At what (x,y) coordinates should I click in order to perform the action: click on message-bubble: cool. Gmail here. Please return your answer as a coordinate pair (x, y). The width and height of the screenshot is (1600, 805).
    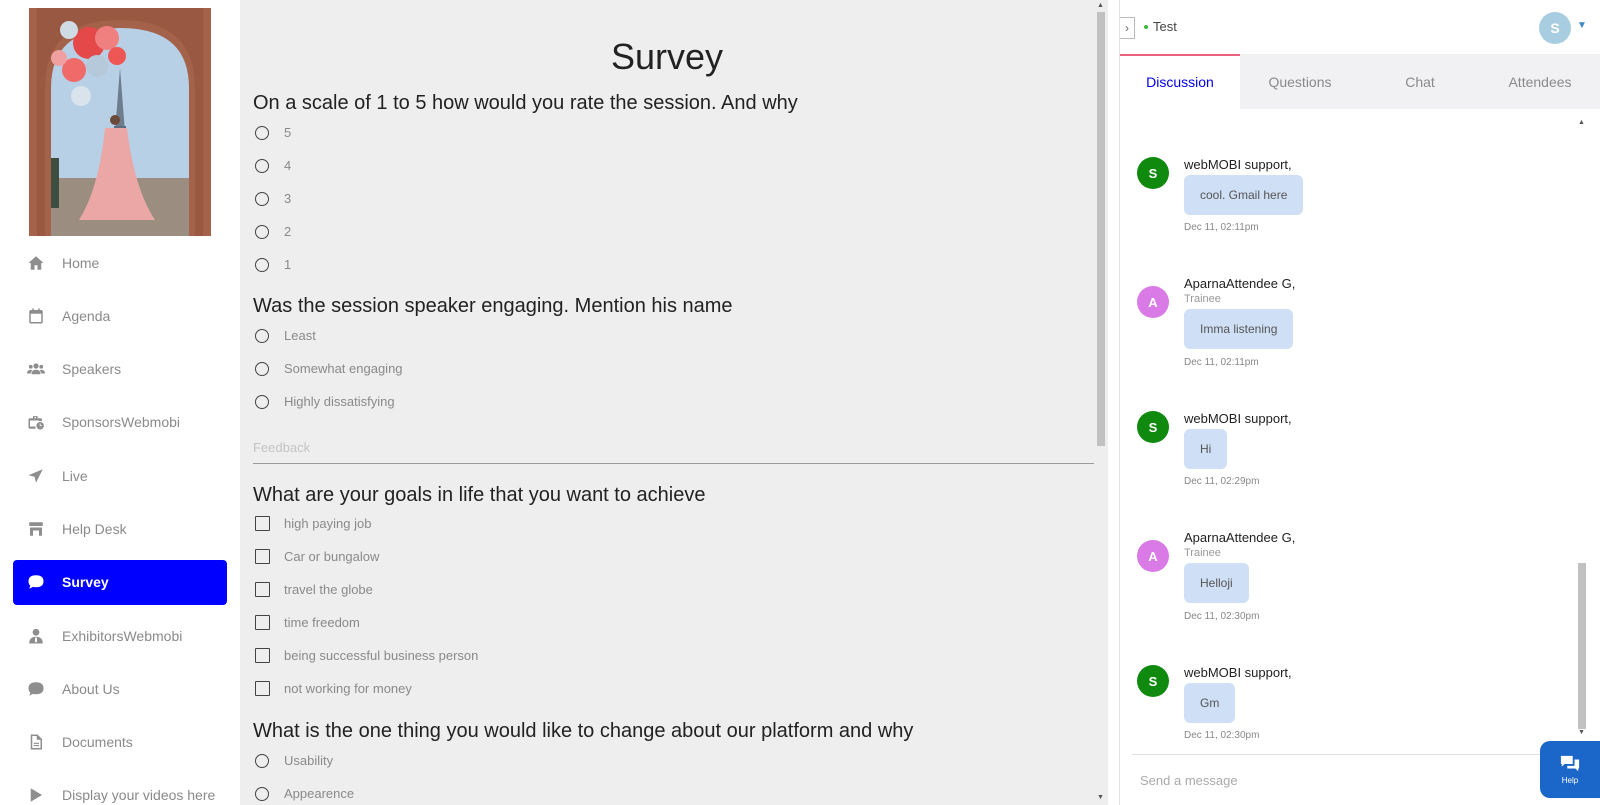
    Looking at the image, I should click on (1244, 195).